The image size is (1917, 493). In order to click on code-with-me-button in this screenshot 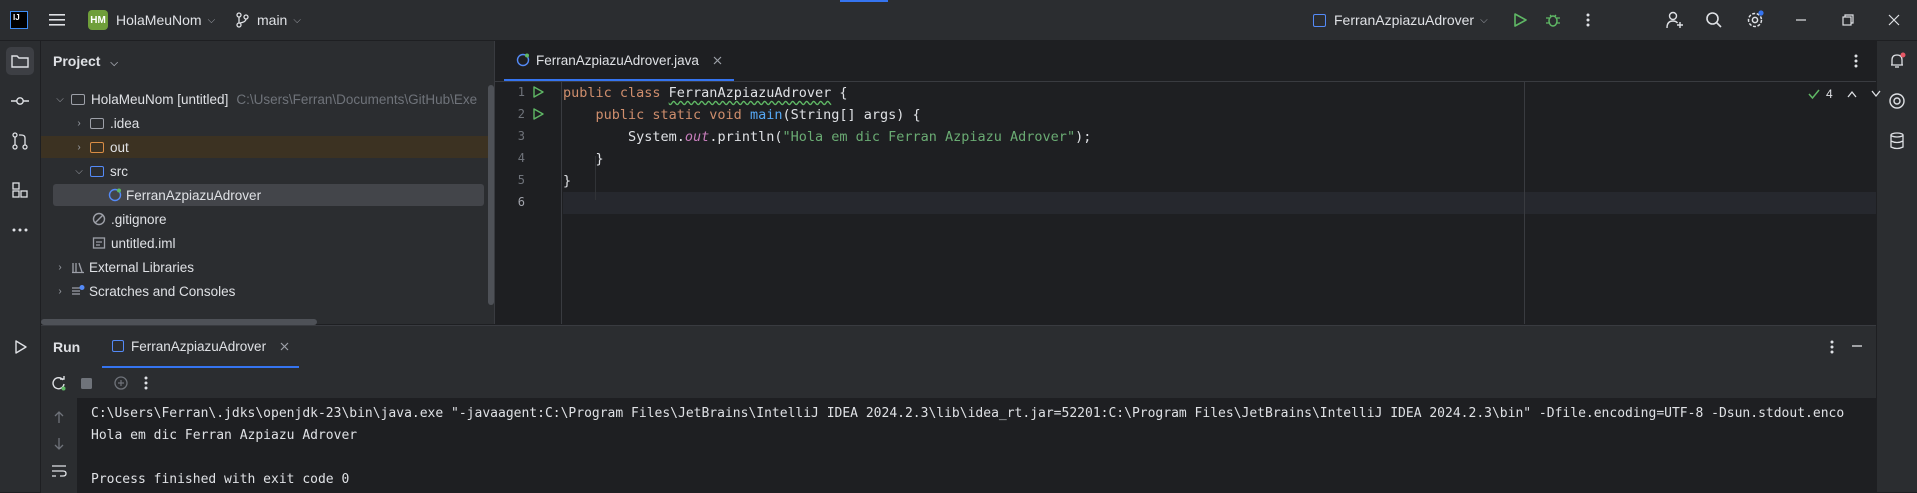, I will do `click(1675, 20)`.